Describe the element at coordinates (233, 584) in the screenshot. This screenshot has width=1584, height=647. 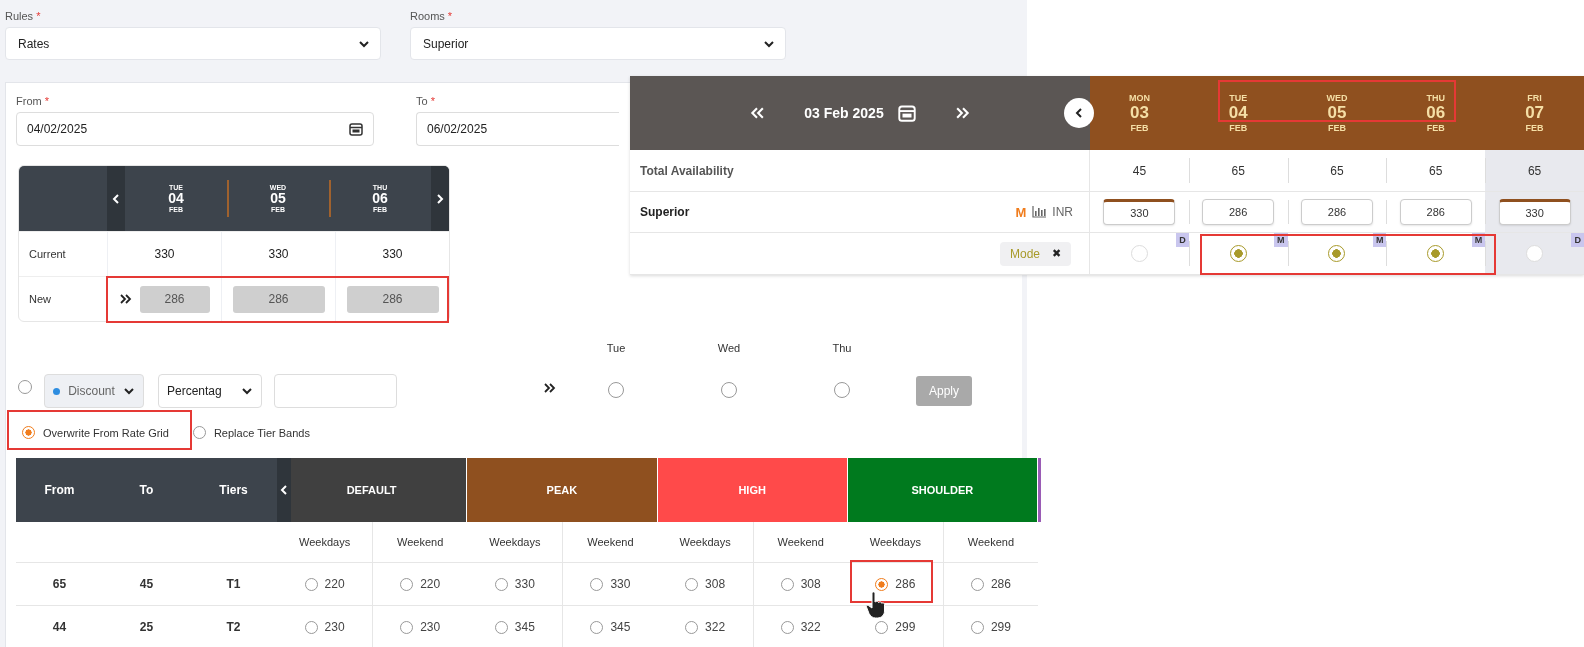
I see `table-cell: T1` at that location.